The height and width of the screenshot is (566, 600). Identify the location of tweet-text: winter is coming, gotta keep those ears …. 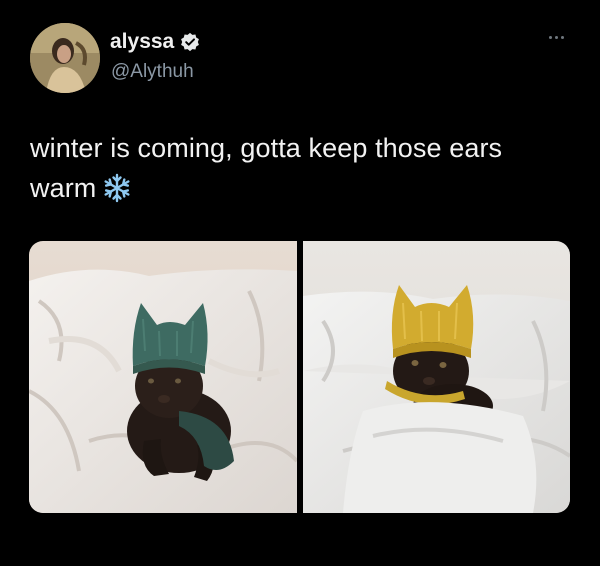
(300, 168).